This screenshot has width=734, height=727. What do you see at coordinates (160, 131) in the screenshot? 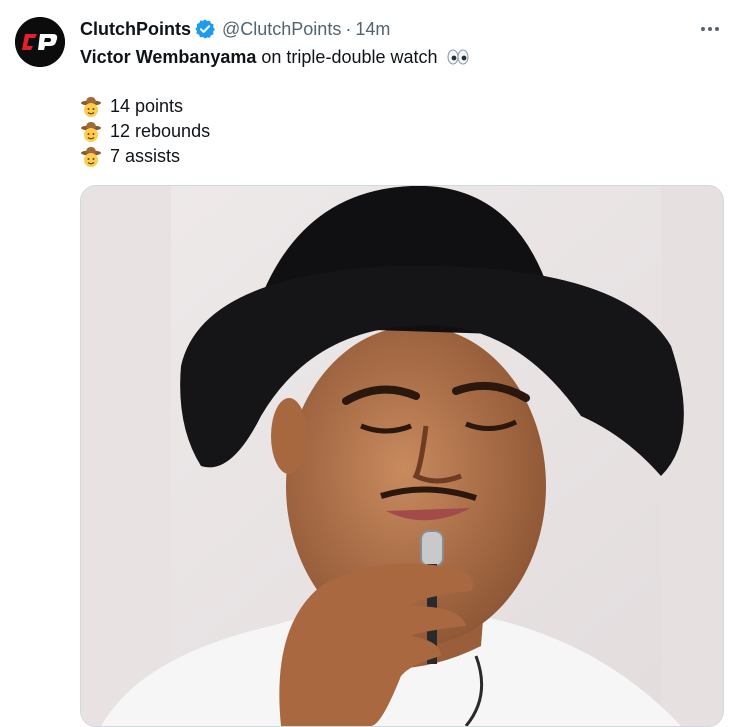
I see `stat-text: 12 rebounds` at bounding box center [160, 131].